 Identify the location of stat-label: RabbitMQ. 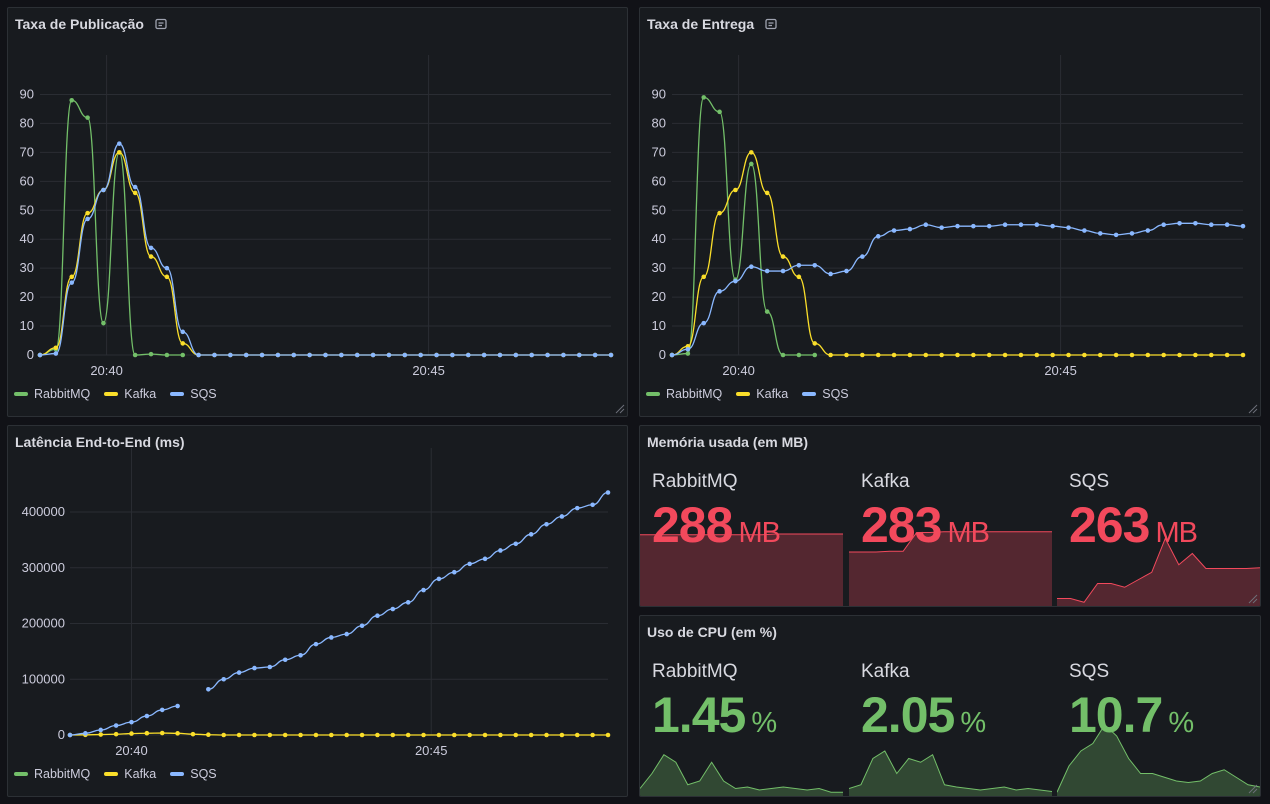
(695, 481).